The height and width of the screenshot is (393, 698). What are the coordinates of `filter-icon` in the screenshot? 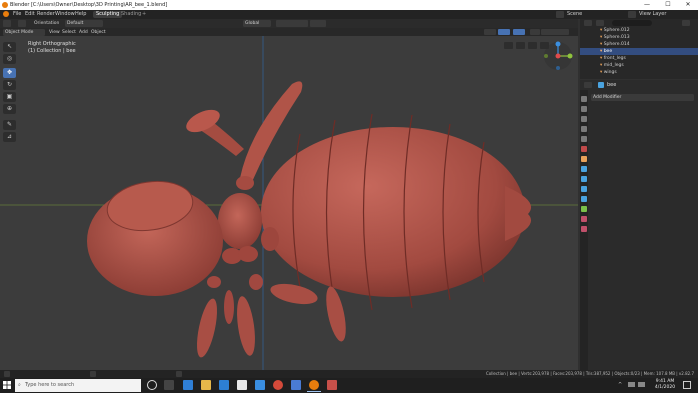 It's located at (686, 23).